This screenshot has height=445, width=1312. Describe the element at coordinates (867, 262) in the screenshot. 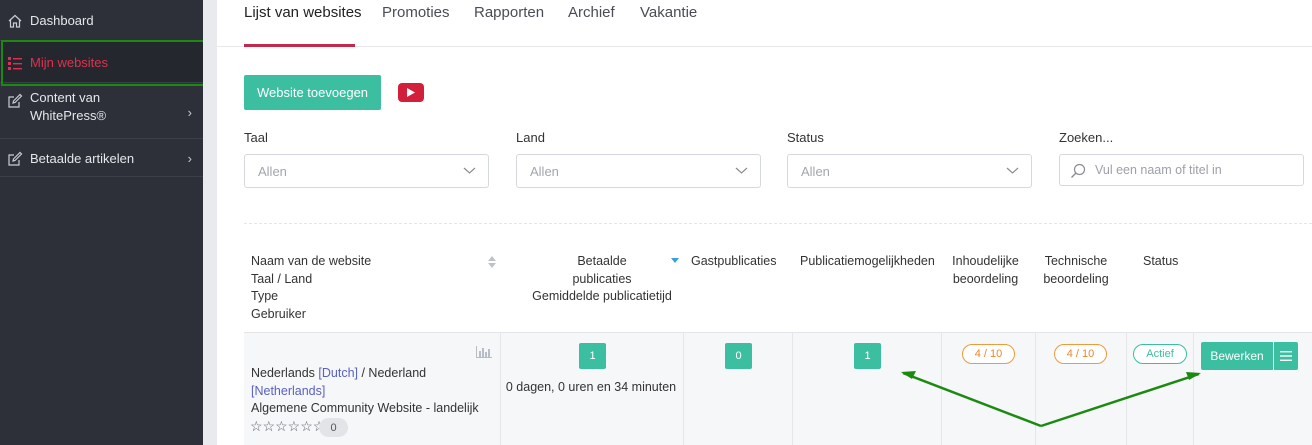

I see `column-header-options: Publicatiemogelijkheden` at that location.